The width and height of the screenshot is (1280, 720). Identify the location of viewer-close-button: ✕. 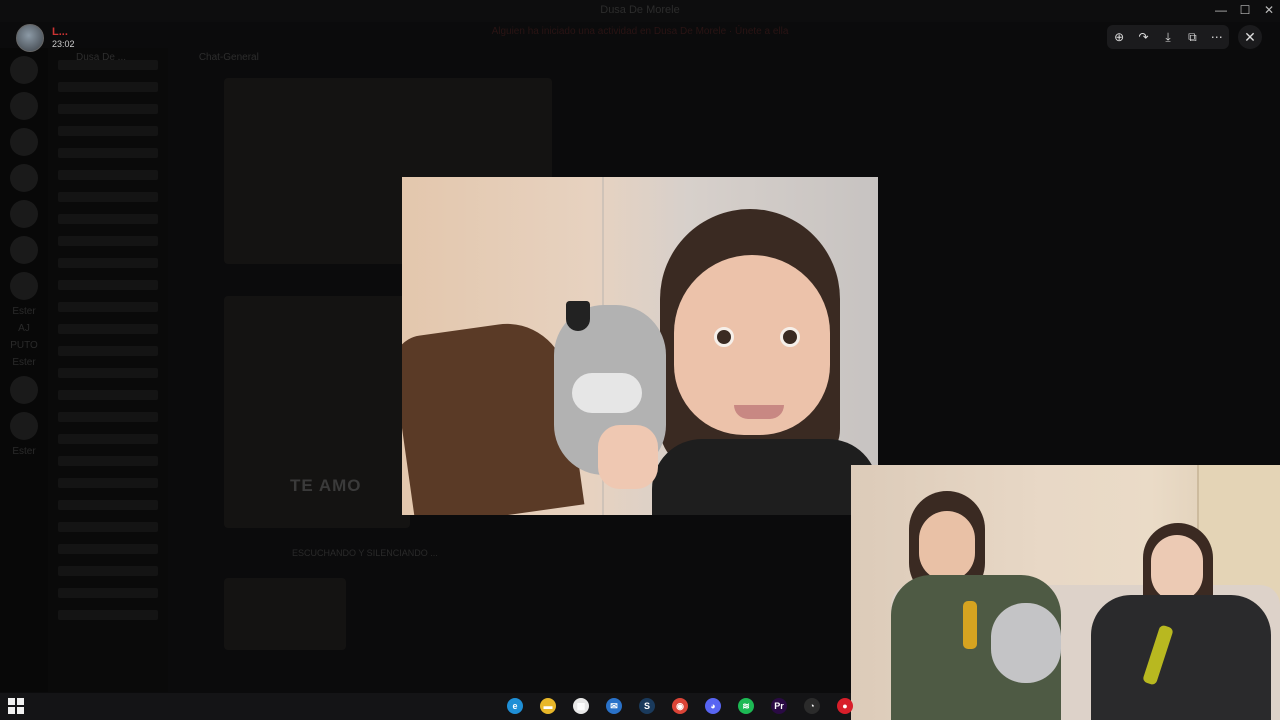
(1250, 37).